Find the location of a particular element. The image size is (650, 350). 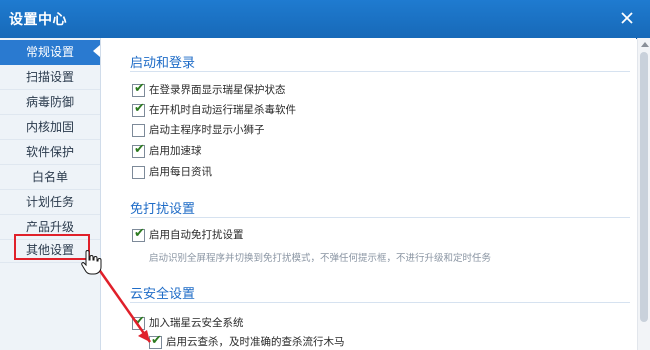

vertical-scrollbar is located at coordinates (643, 194).